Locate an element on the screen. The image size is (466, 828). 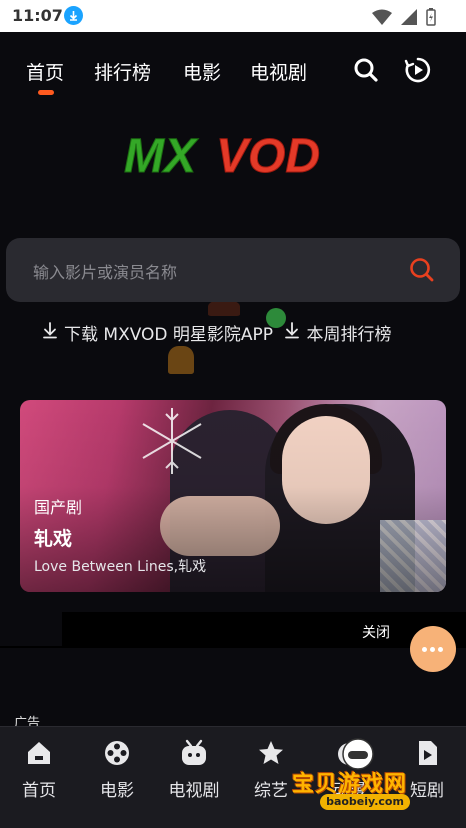
status-time: 11:07 is located at coordinates (37, 15).